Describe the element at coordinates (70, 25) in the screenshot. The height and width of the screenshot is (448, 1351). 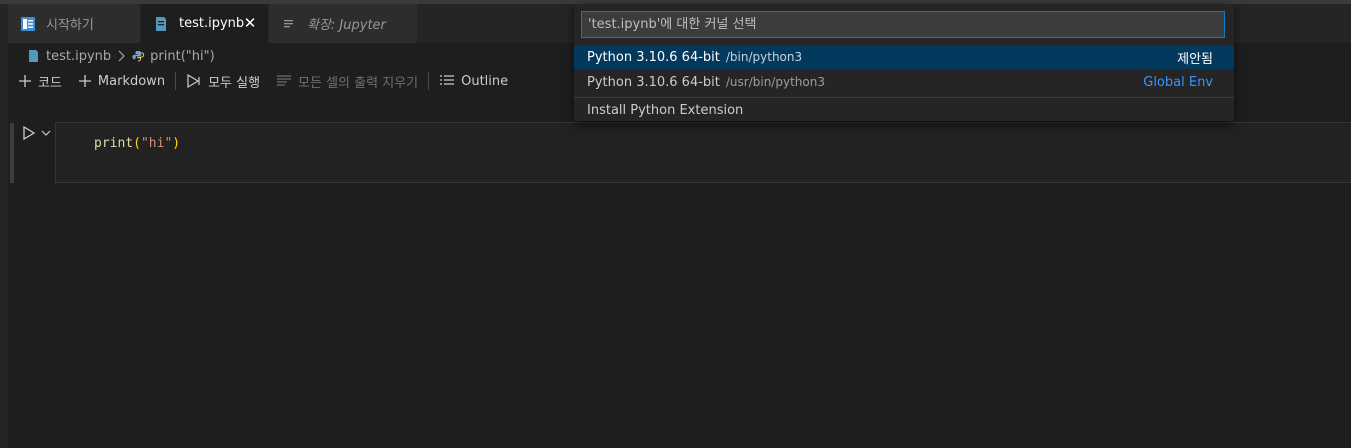
I see `tab-label: 시작하기` at that location.